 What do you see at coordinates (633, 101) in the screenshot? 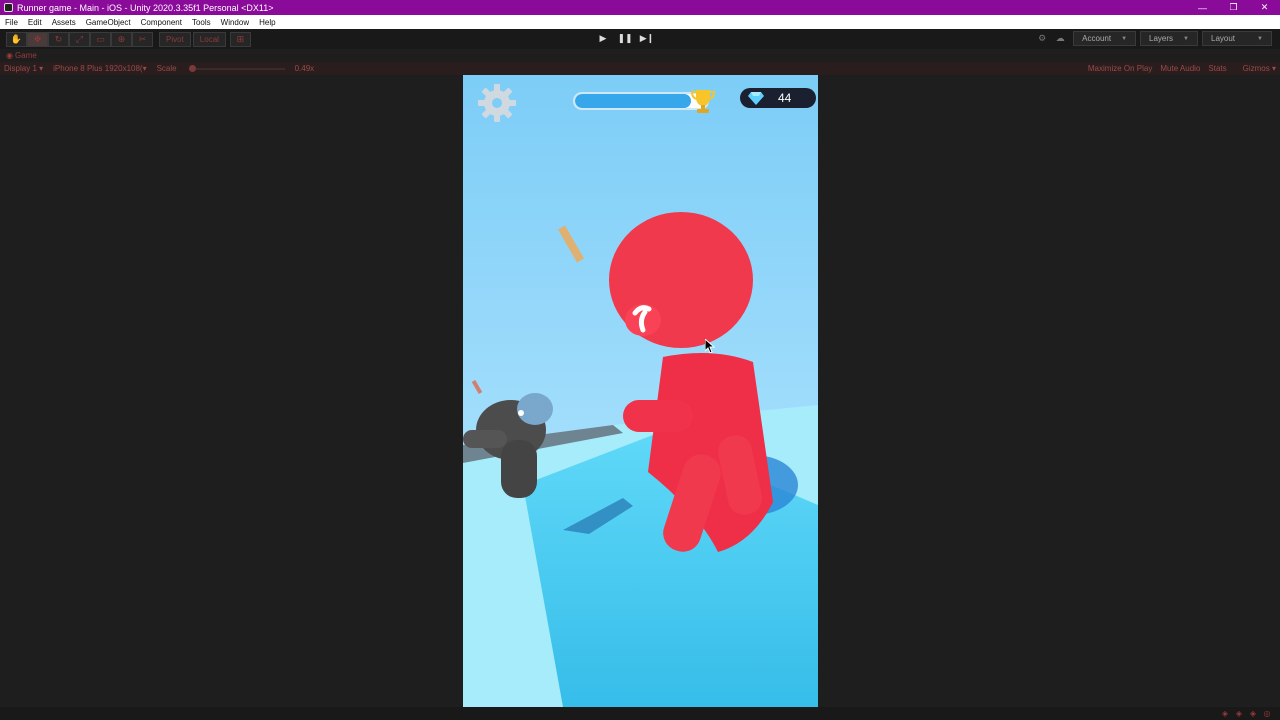
I see `level-progress-fill` at bounding box center [633, 101].